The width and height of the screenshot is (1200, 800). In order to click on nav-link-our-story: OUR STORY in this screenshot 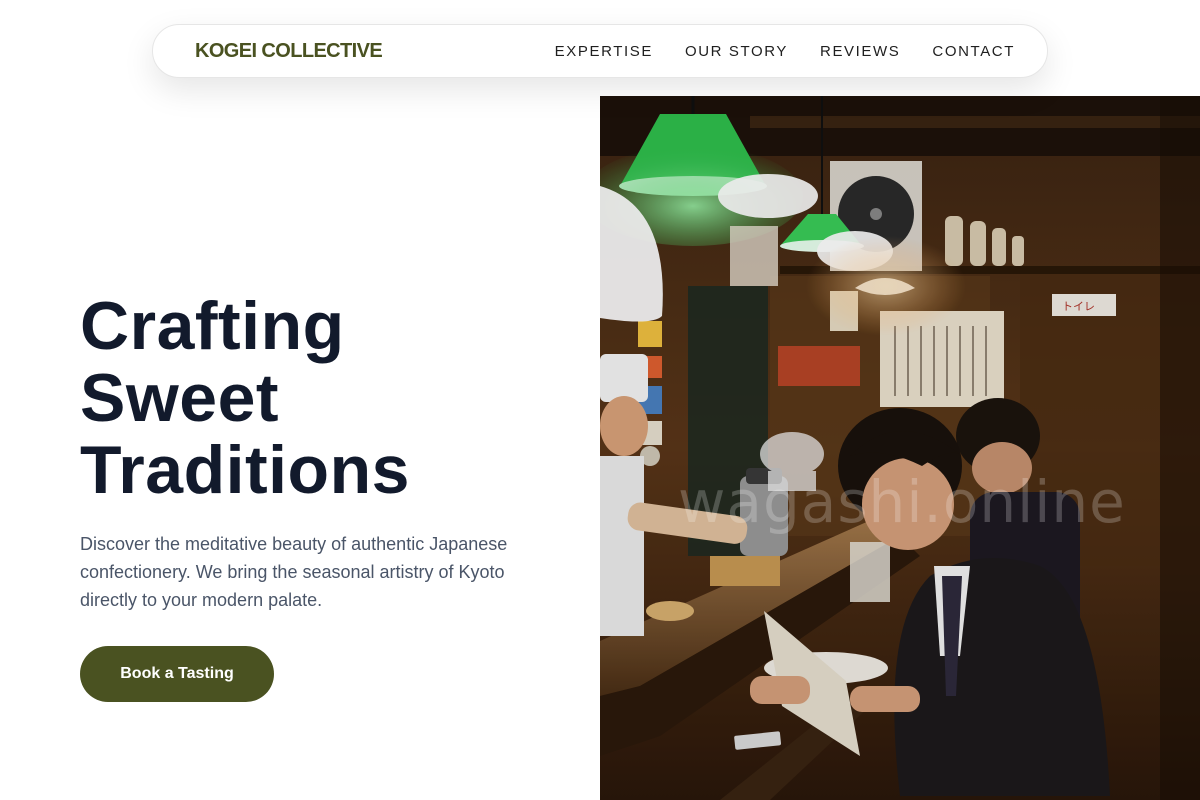, I will do `click(736, 51)`.